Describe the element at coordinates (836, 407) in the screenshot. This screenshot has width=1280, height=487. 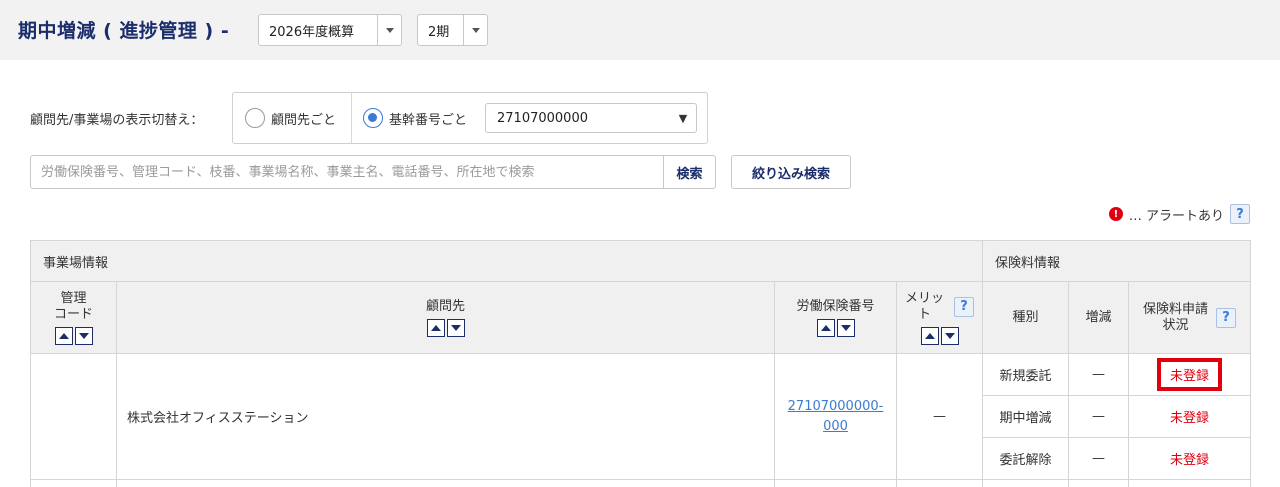
I see `labor-ins-no-link: 27107000000-` at that location.